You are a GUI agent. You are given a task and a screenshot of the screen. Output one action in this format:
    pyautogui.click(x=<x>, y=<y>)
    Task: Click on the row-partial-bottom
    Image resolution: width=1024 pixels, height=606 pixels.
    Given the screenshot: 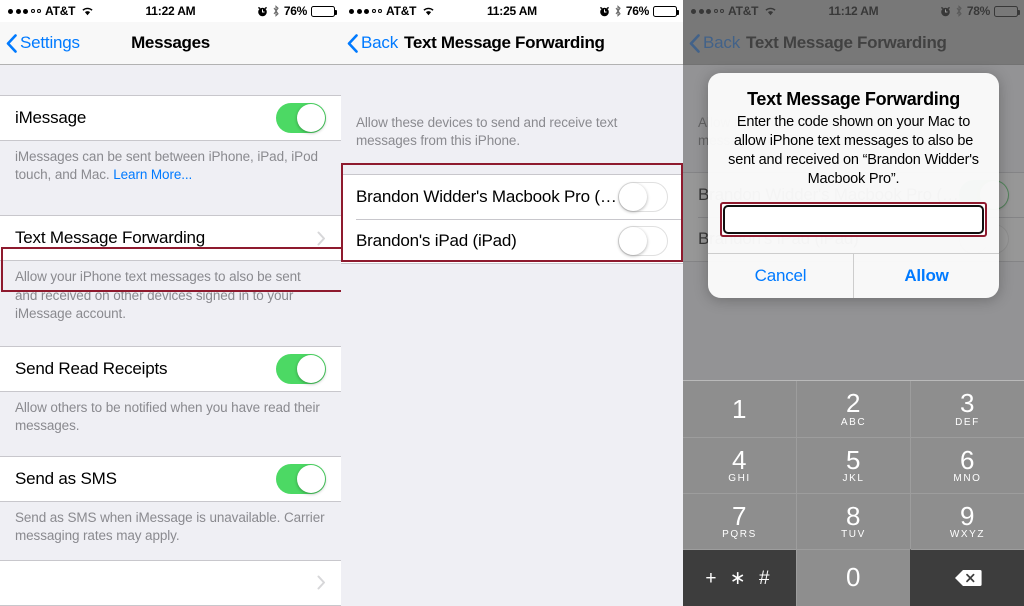 What is the action you would take?
    pyautogui.click(x=170, y=582)
    